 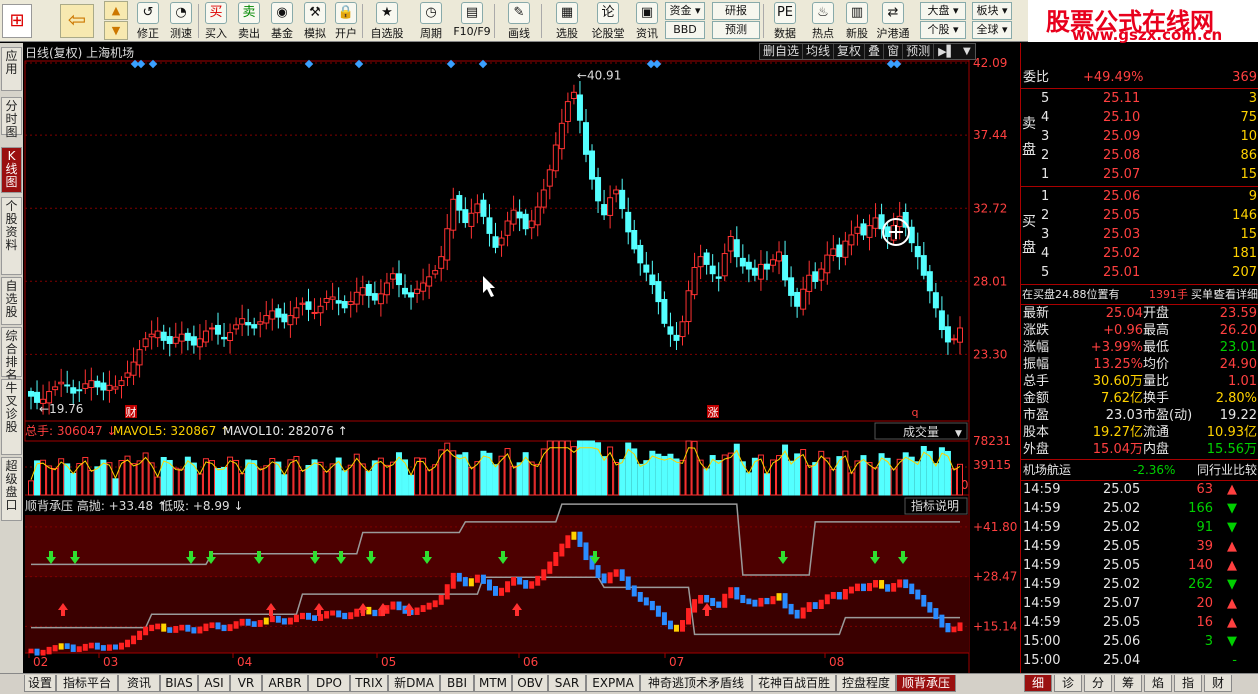 I want to click on left-tab-4: 自 选 股, so click(x=11, y=301).